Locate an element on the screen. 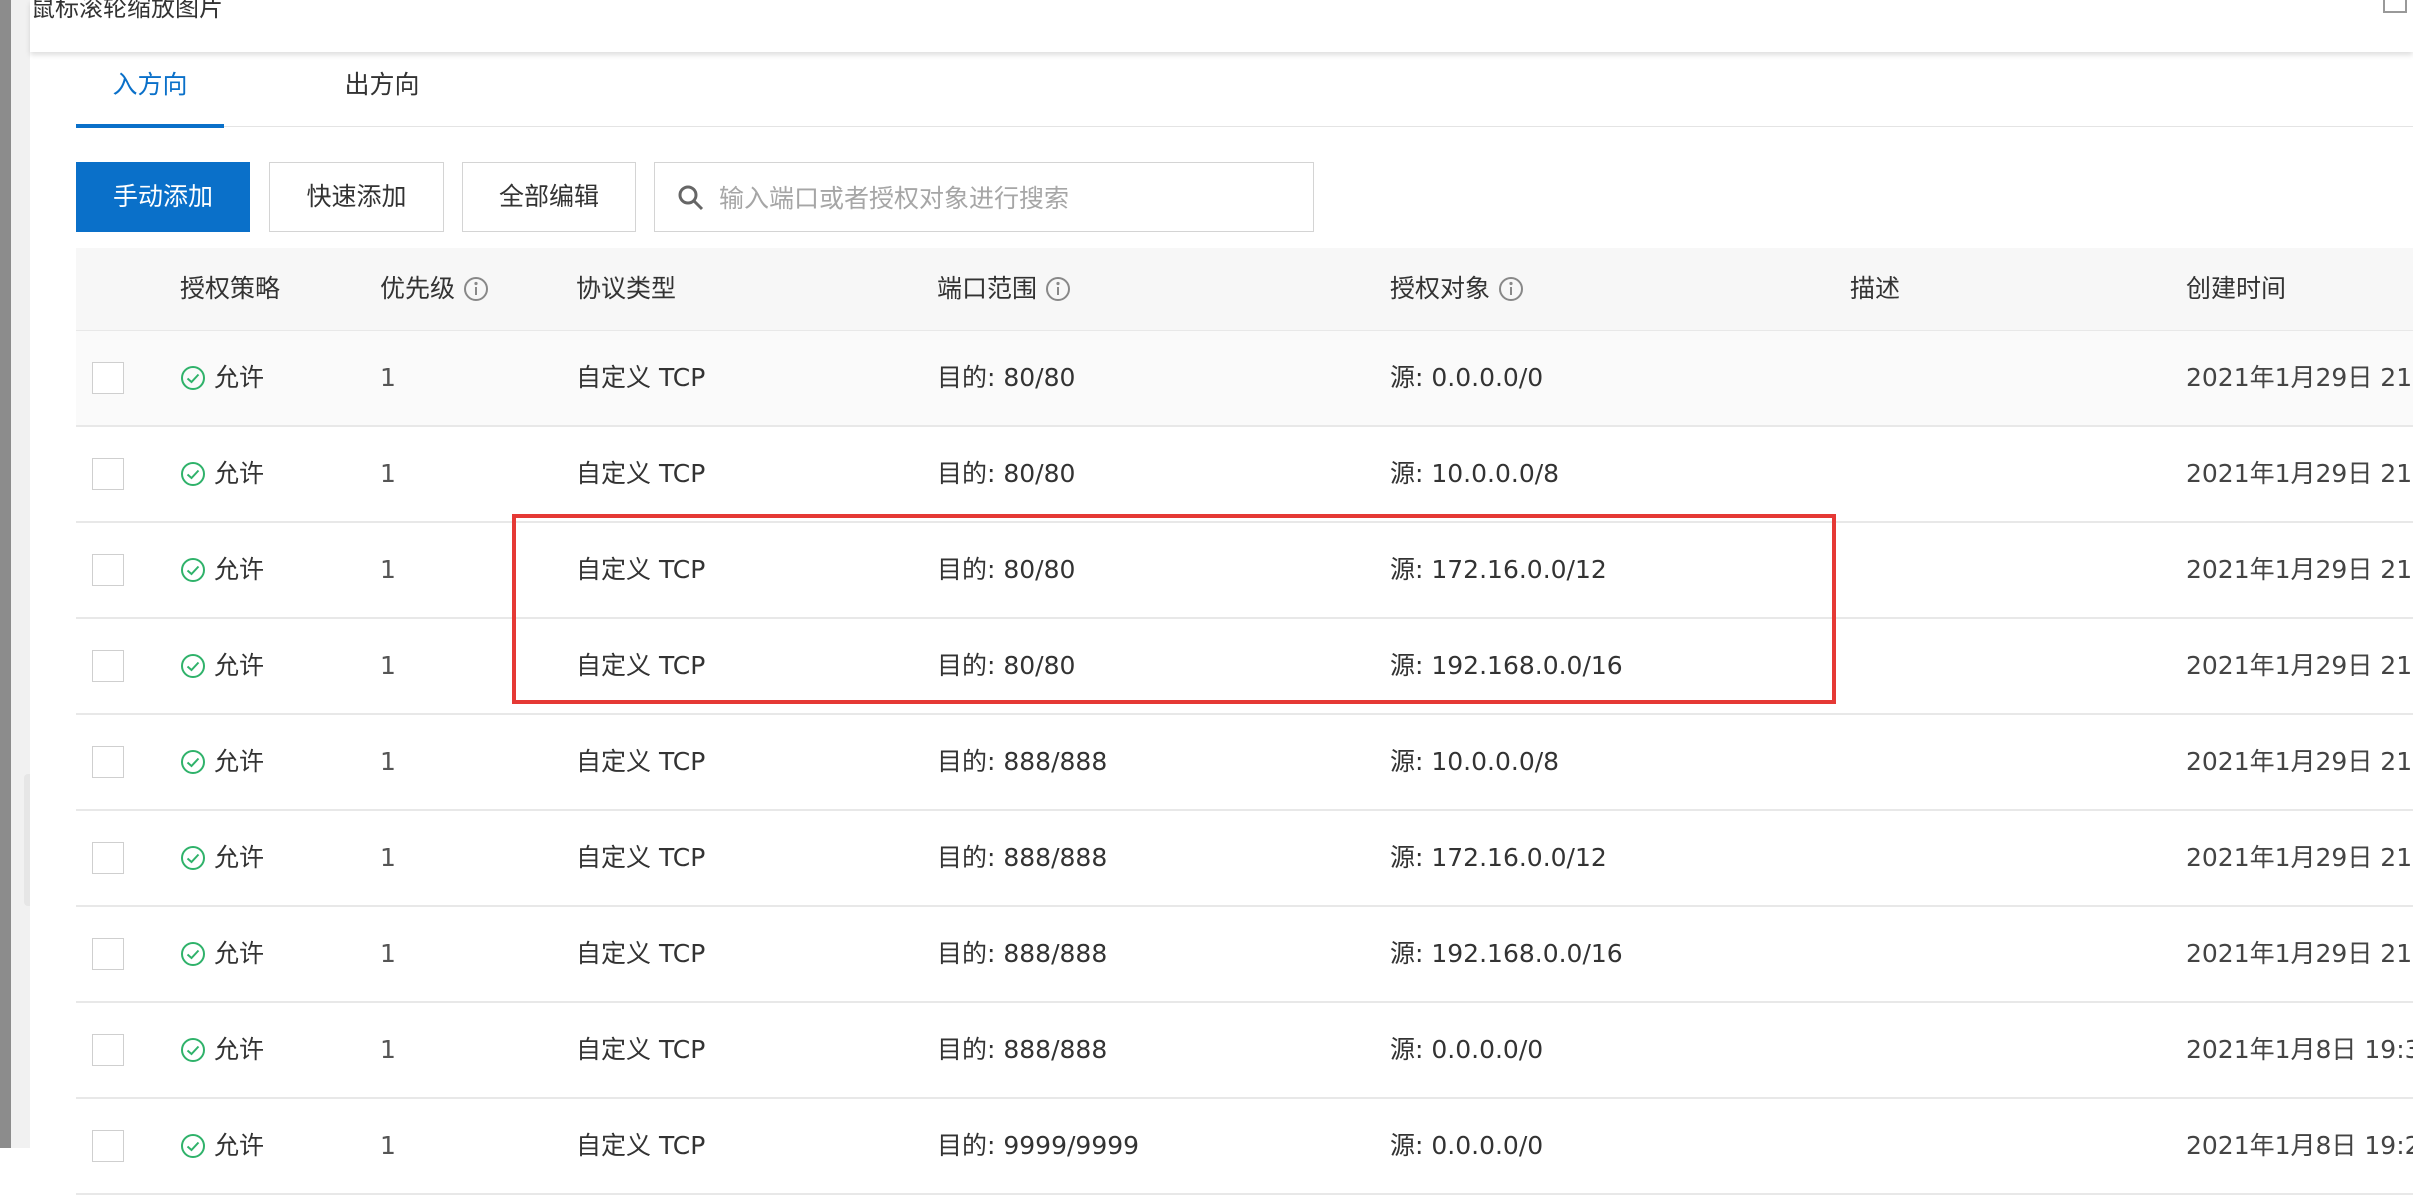 Image resolution: width=2413 pixels, height=1195 pixels. search-box is located at coordinates (984, 197).